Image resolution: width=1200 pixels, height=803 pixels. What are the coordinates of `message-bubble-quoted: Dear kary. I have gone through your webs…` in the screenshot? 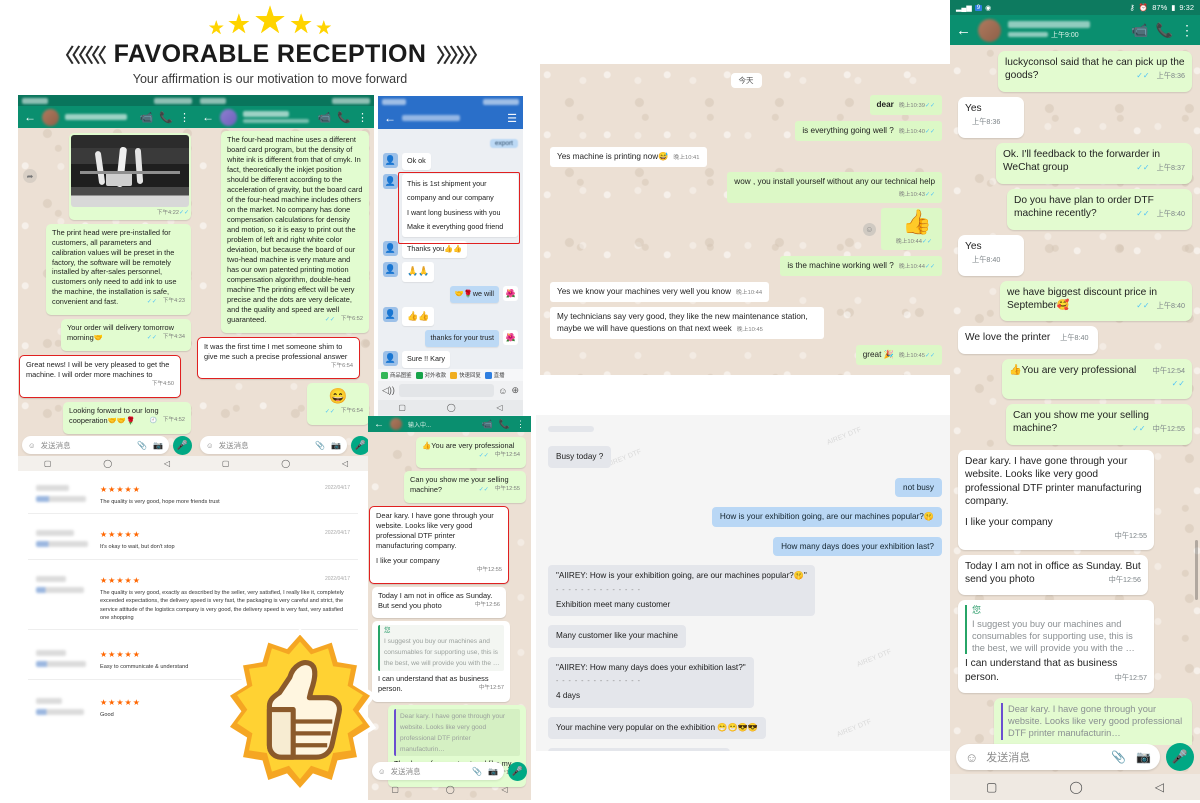 It's located at (1093, 721).